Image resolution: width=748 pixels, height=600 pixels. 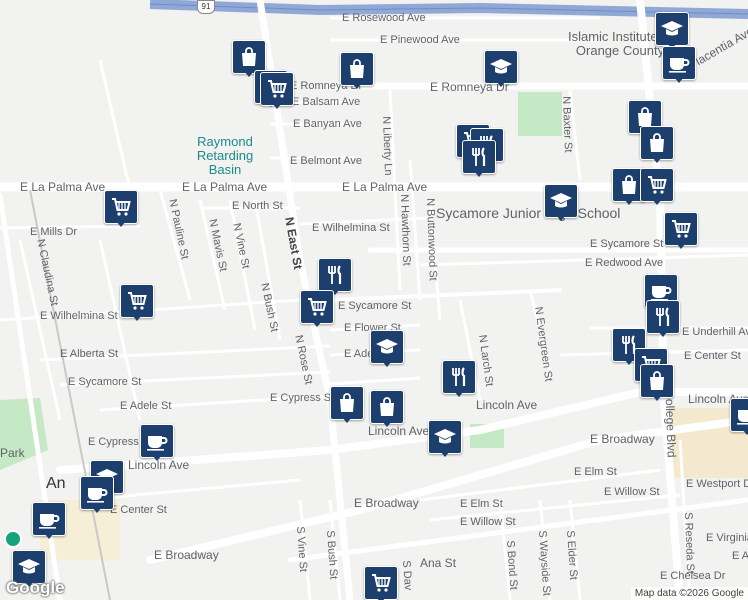 What do you see at coordinates (35, 587) in the screenshot?
I see `google-logo: Google` at bounding box center [35, 587].